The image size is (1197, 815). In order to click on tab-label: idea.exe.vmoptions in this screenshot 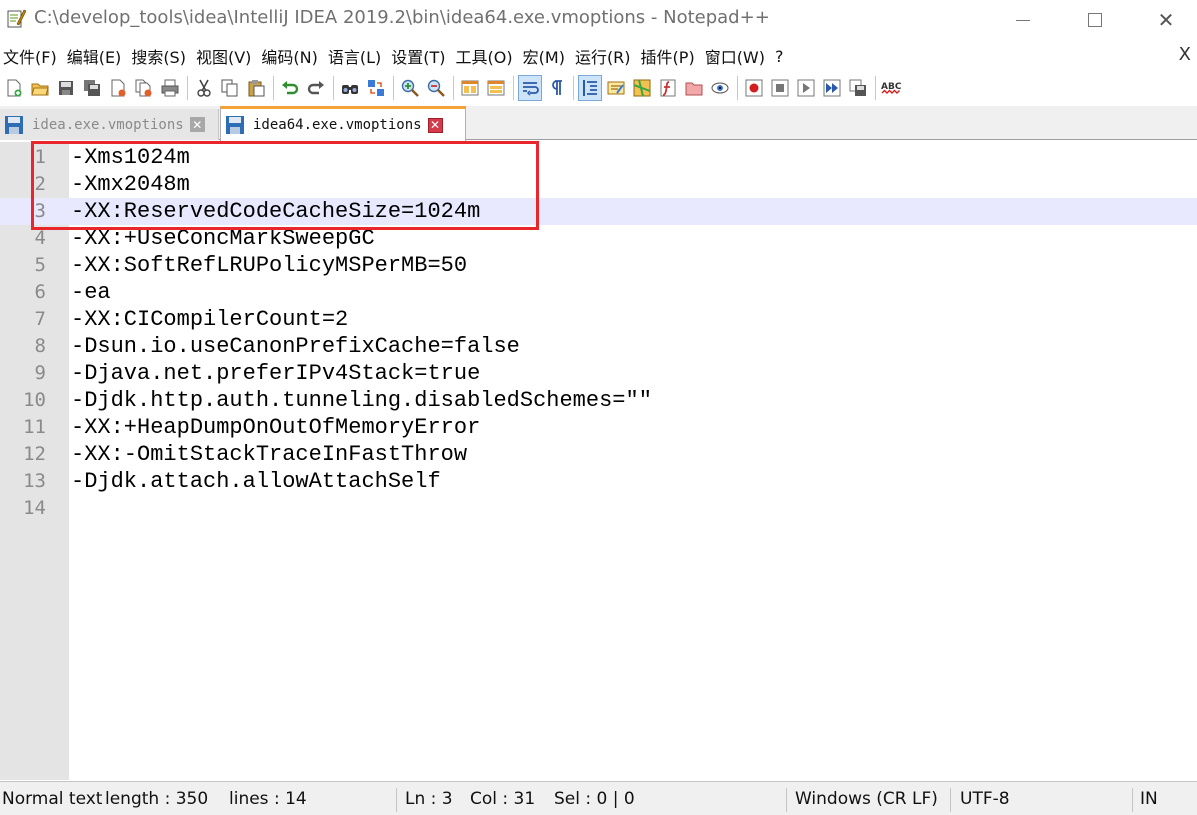, I will do `click(108, 124)`.